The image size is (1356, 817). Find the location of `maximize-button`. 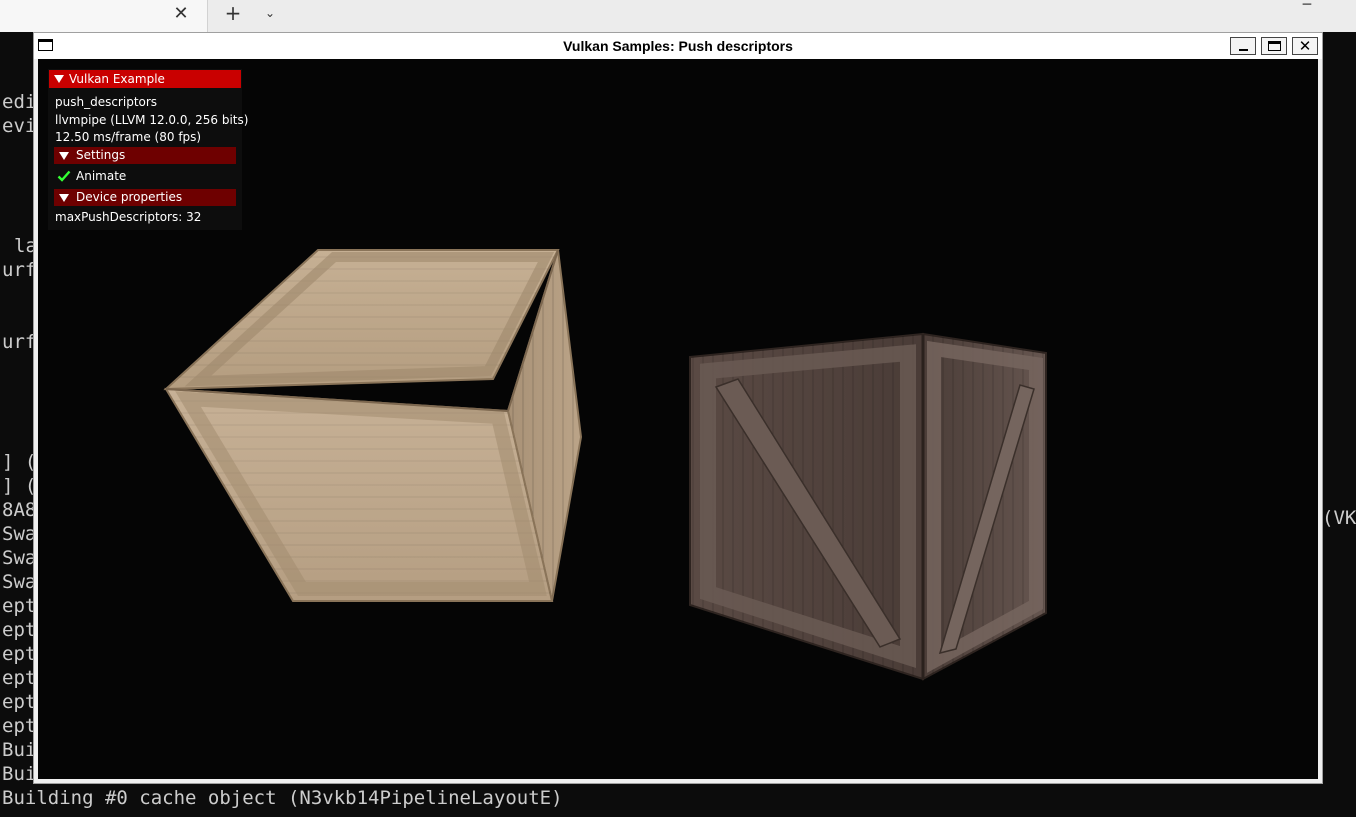

maximize-button is located at coordinates (1274, 46).